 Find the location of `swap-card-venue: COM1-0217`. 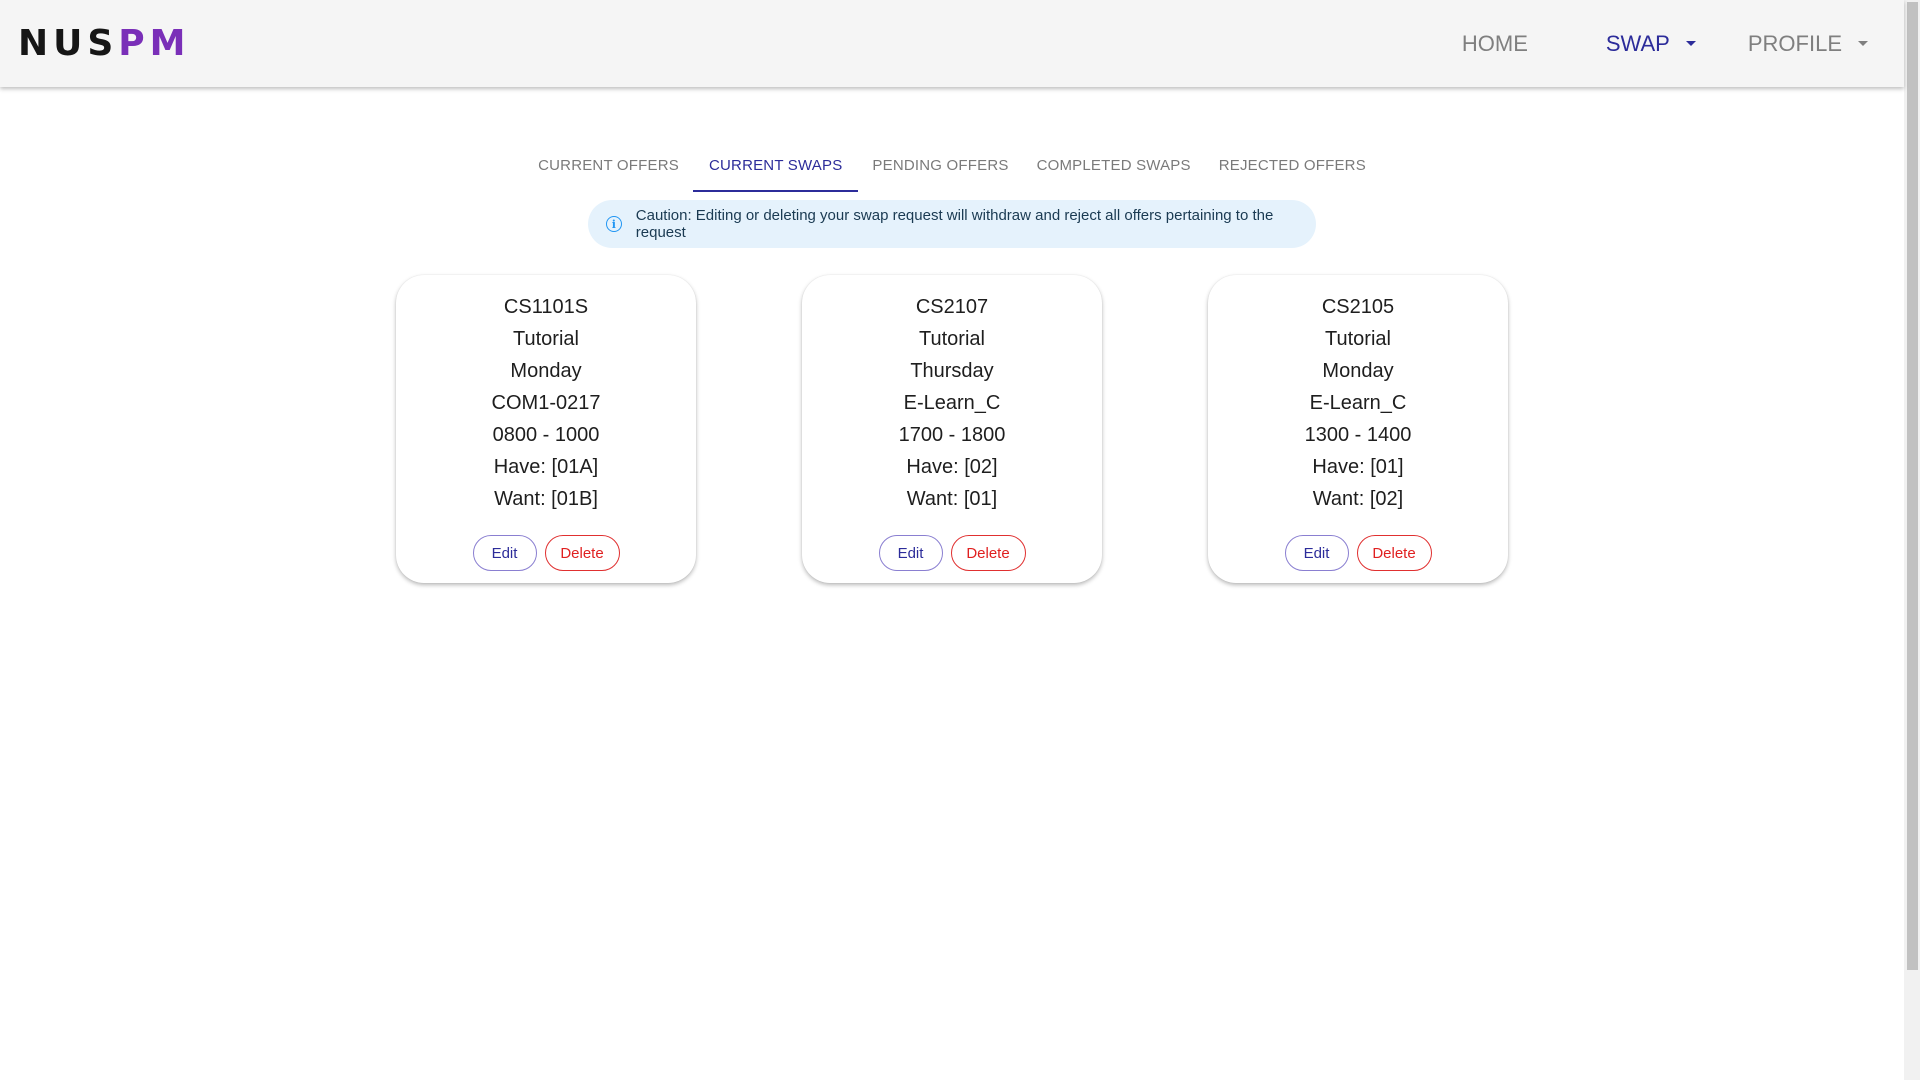

swap-card-venue: COM1-0217 is located at coordinates (546, 403).